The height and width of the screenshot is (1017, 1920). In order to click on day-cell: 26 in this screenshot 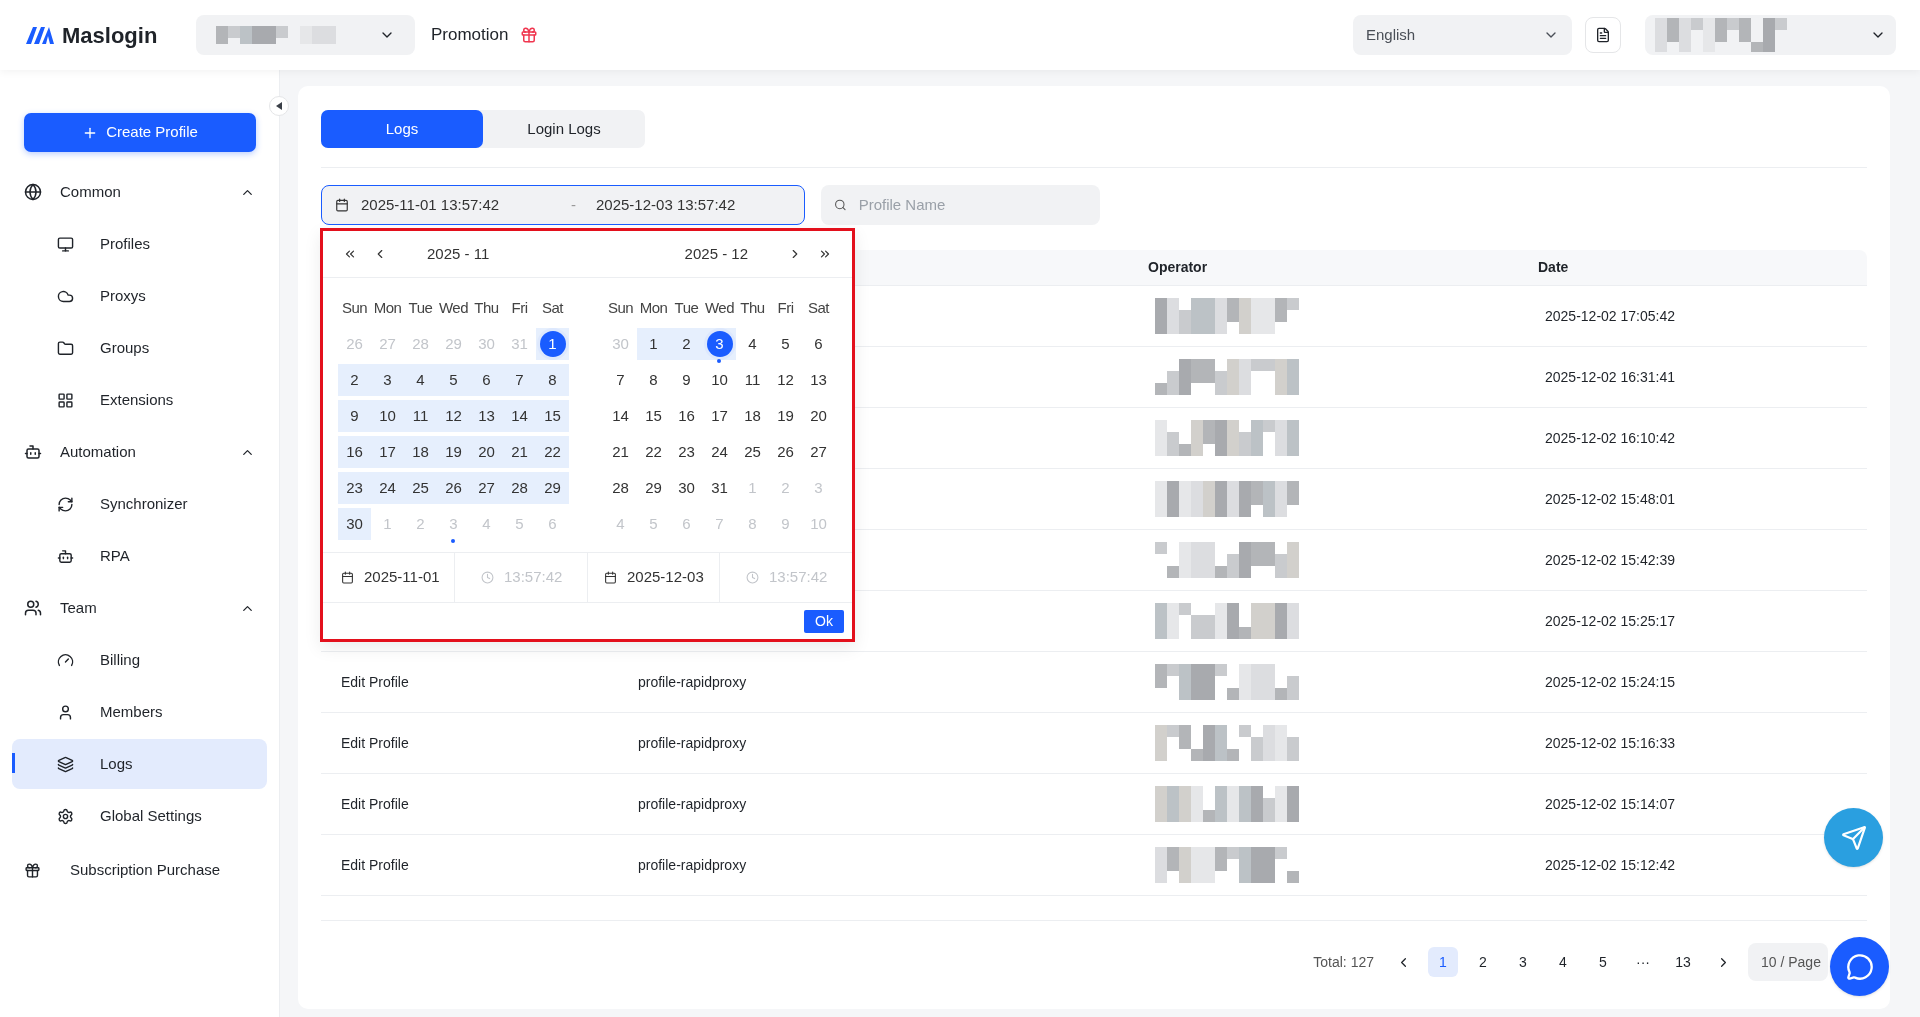, I will do `click(785, 452)`.